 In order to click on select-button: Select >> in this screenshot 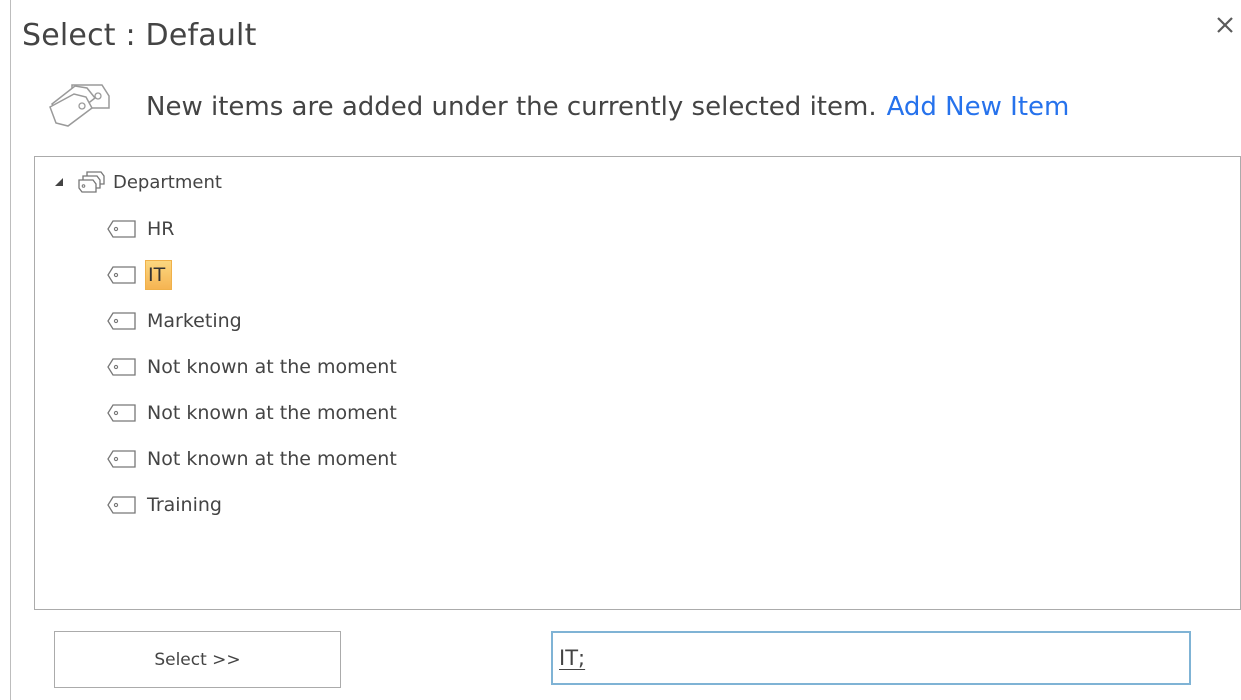, I will do `click(197, 659)`.